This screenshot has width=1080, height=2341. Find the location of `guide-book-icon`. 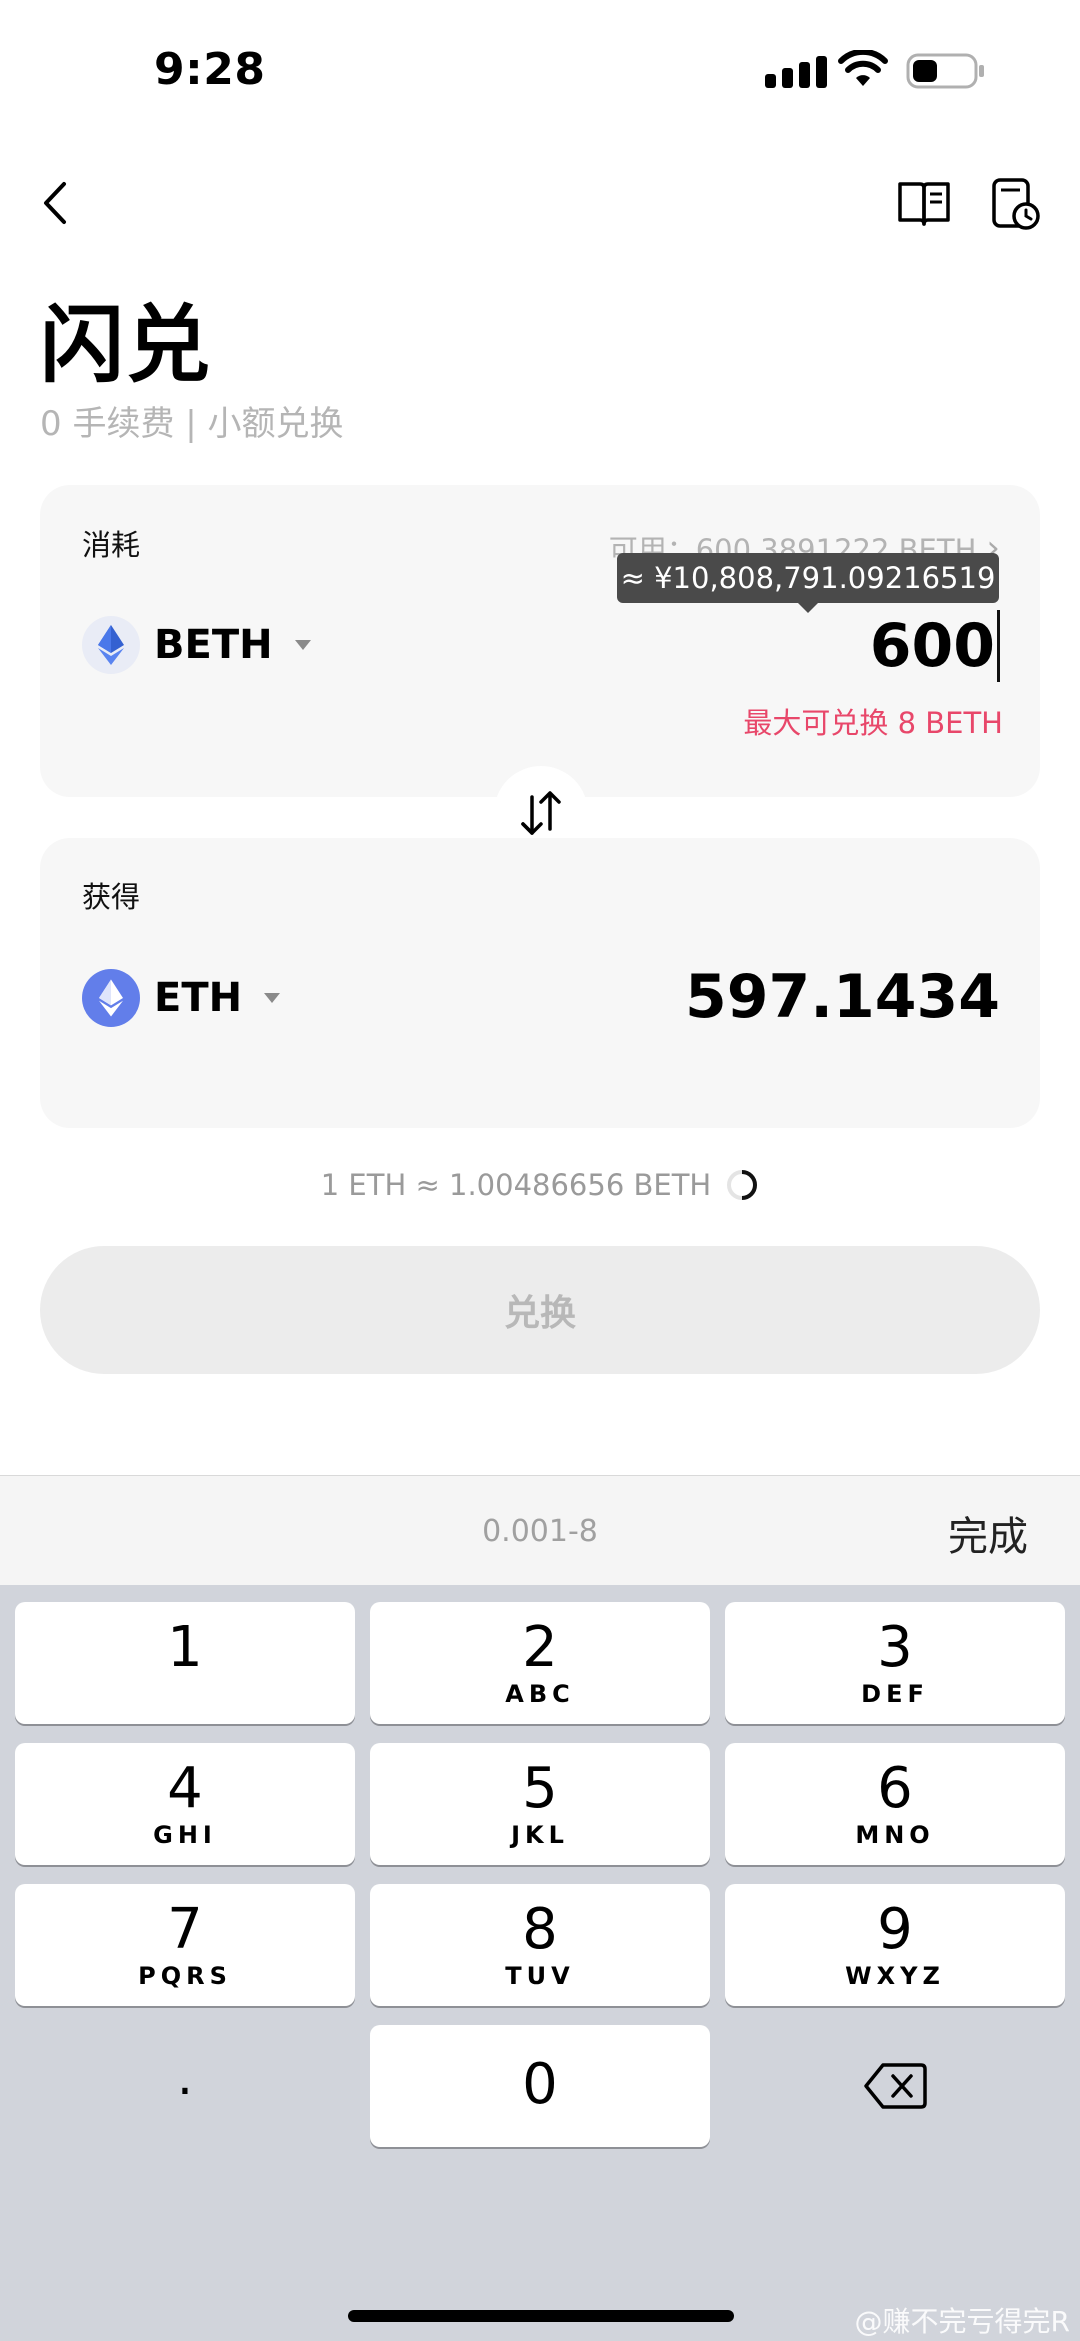

guide-book-icon is located at coordinates (924, 203).